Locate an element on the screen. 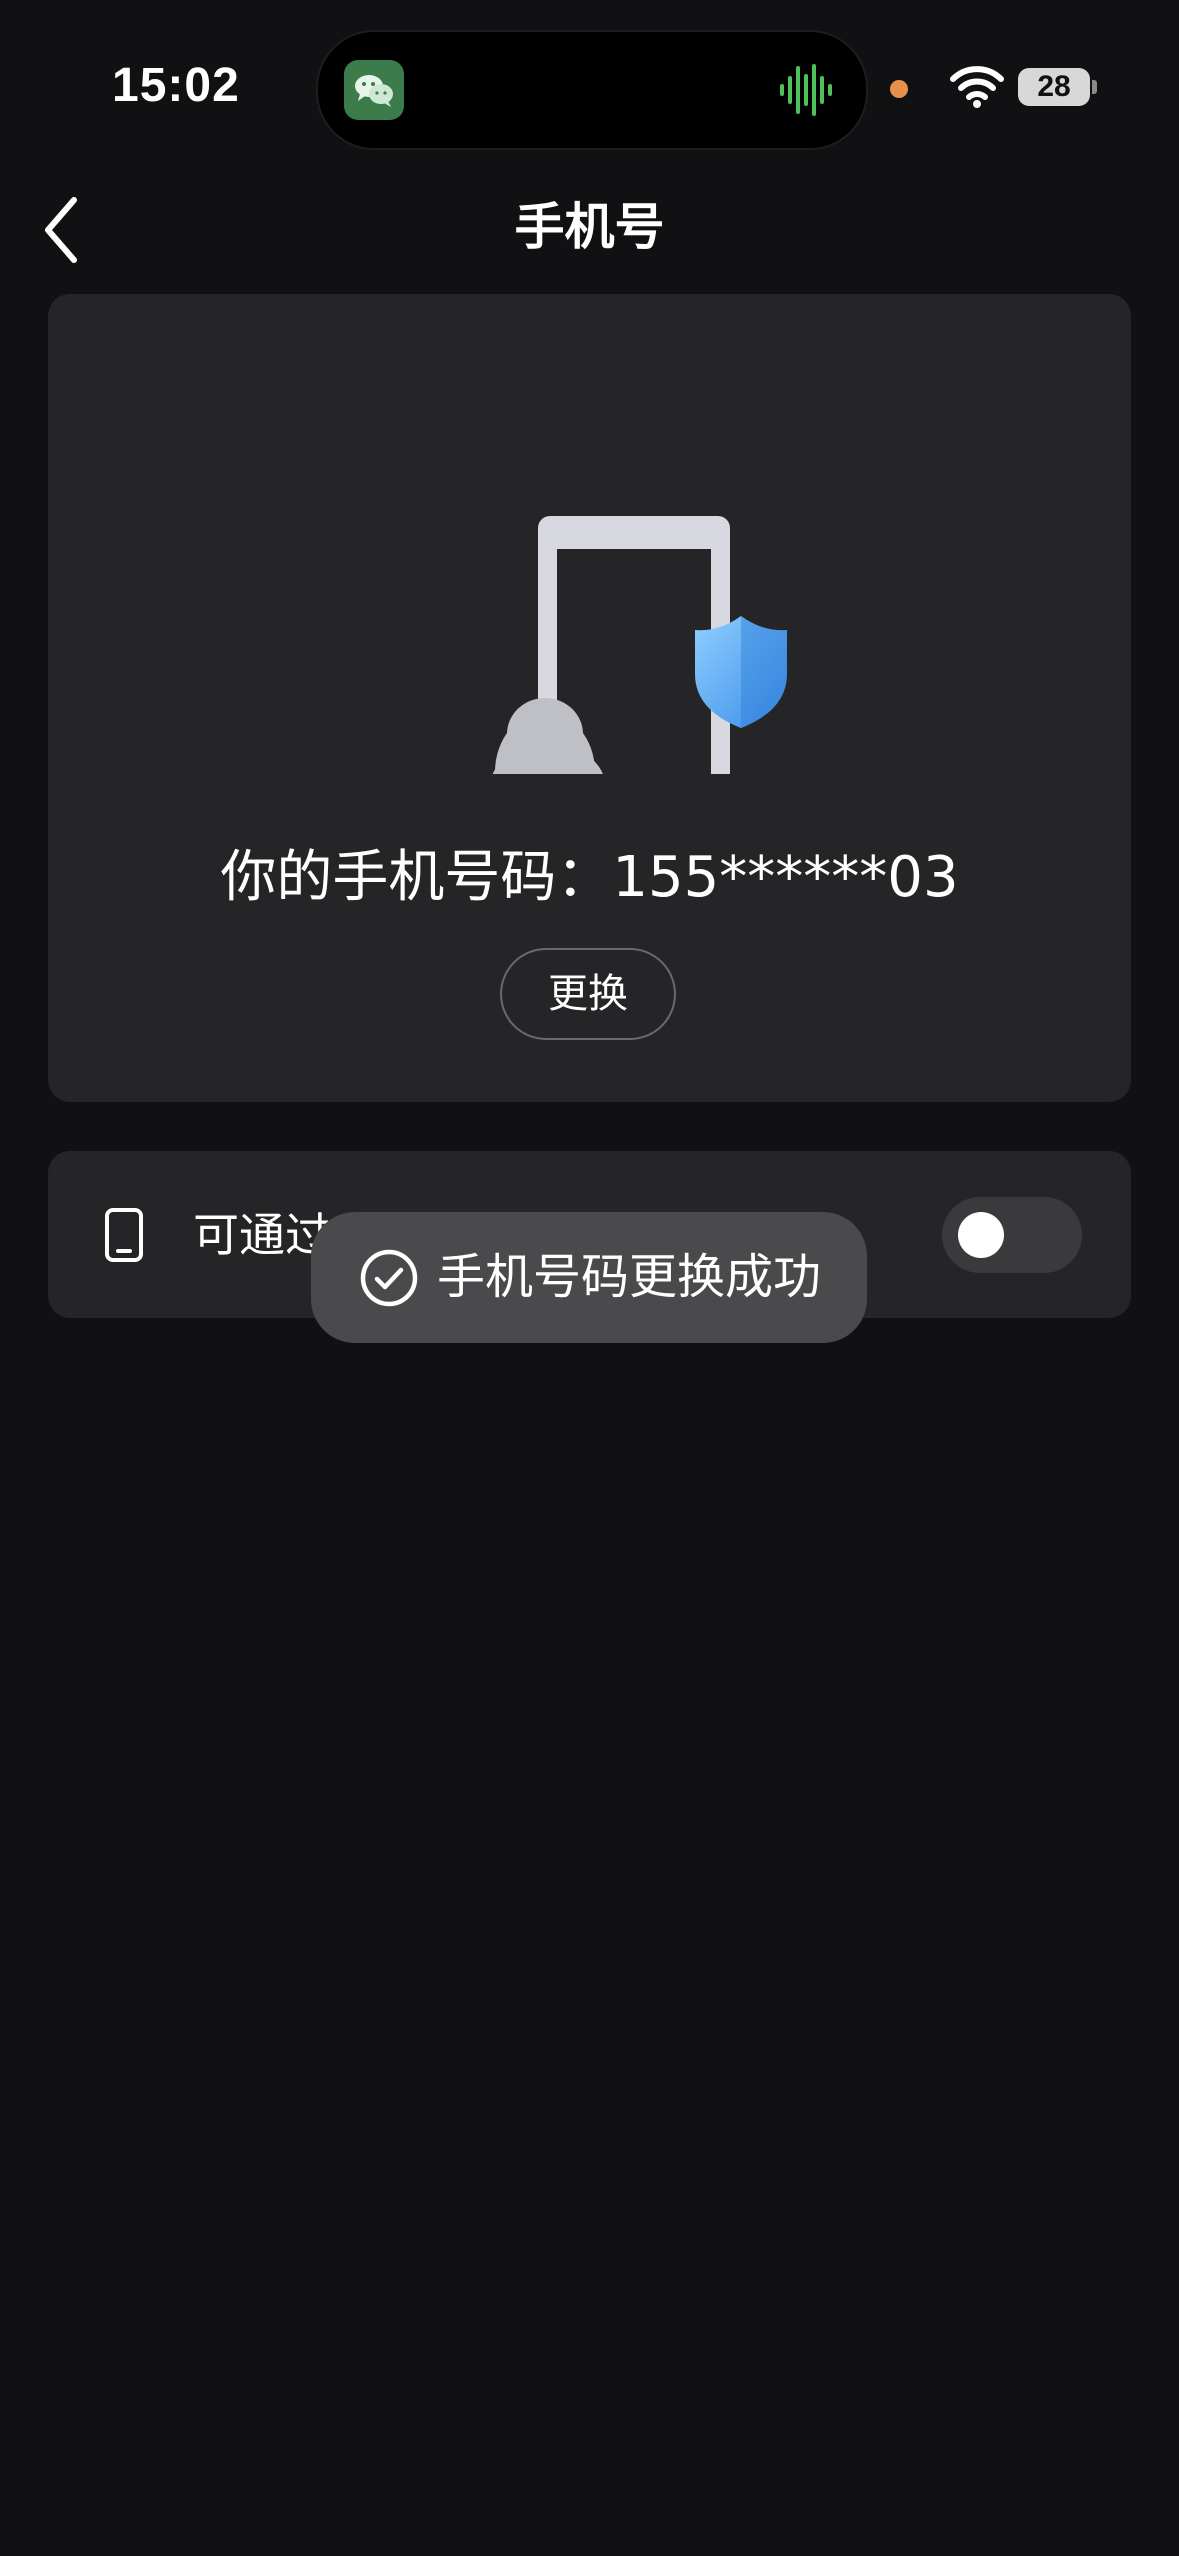  toggle-knob is located at coordinates (981, 1235).